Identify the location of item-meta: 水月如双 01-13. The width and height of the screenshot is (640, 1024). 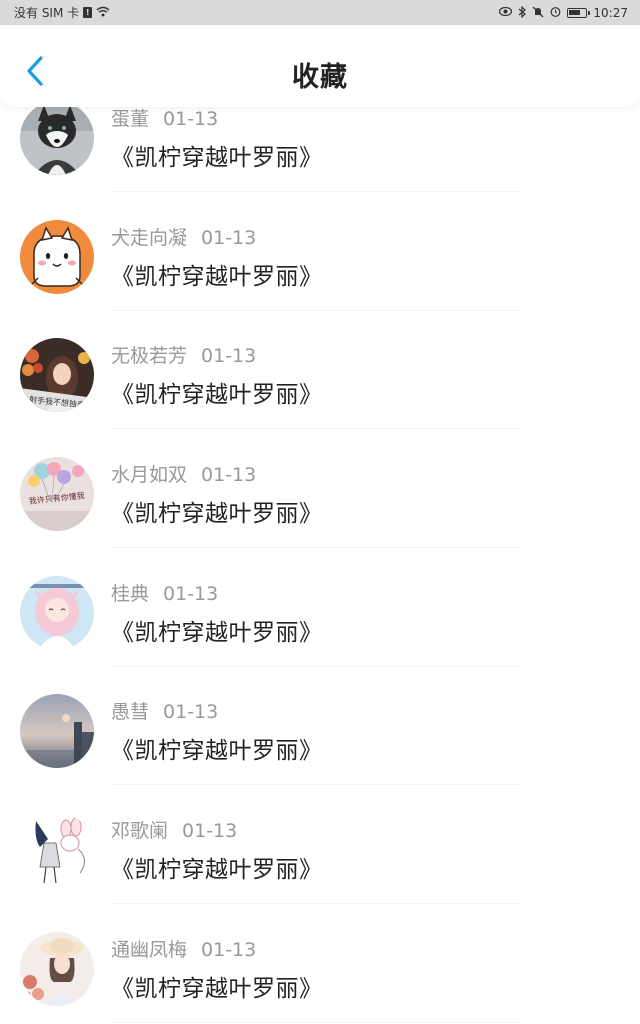
(183, 473).